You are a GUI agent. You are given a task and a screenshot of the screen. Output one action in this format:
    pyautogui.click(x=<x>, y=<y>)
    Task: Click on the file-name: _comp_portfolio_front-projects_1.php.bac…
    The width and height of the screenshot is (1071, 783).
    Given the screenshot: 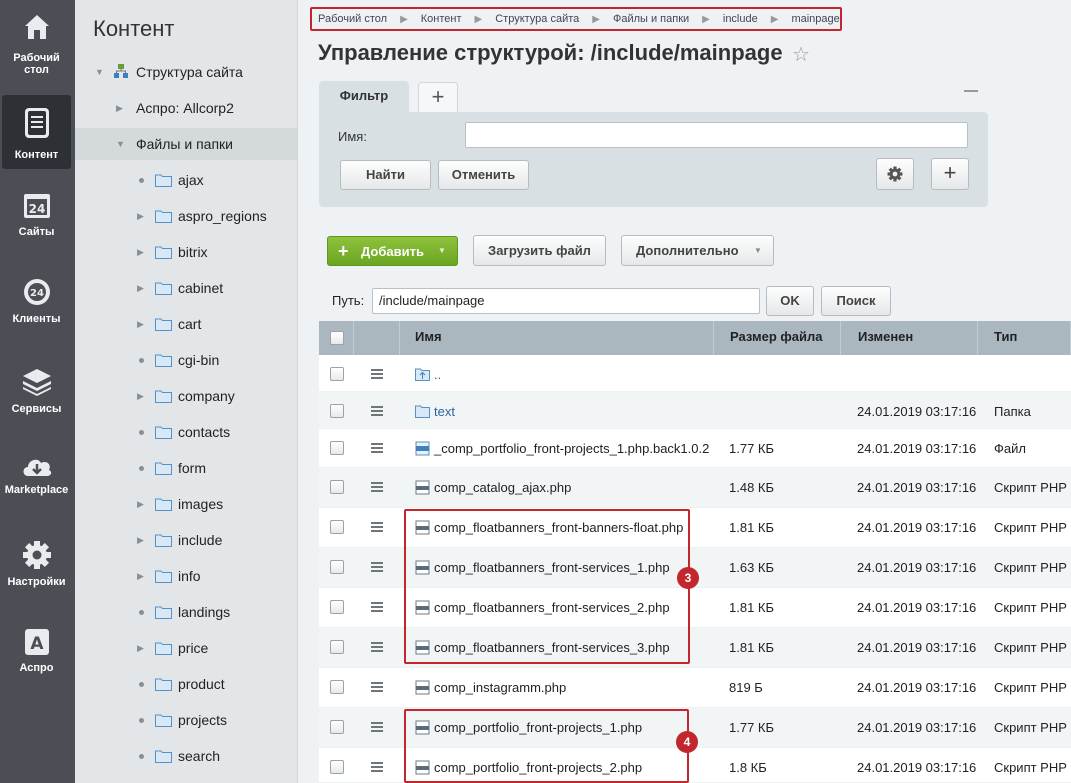 What is the action you would take?
    pyautogui.click(x=571, y=448)
    